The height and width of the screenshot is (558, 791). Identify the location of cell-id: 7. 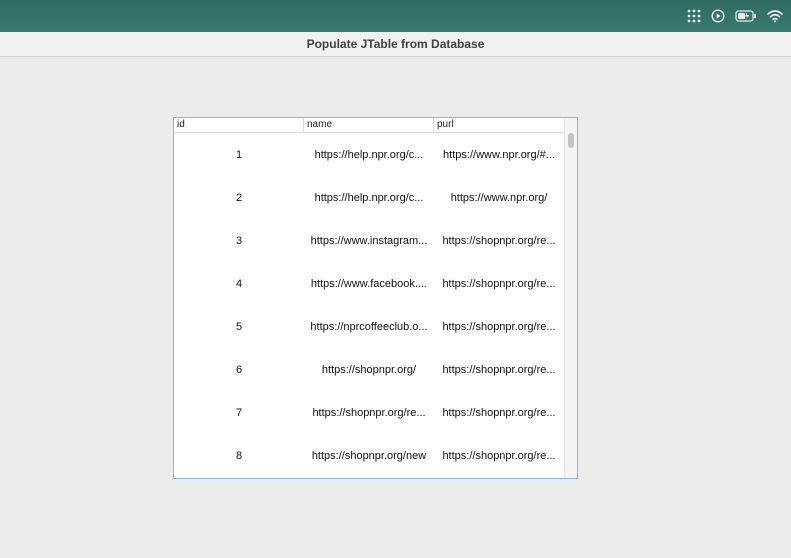
(239, 413).